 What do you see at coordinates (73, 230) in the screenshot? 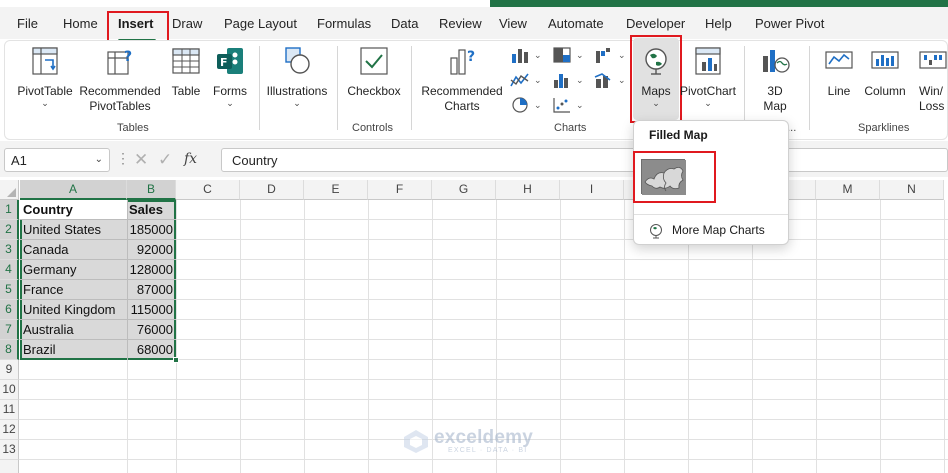
I see `country-cell: United States` at bounding box center [73, 230].